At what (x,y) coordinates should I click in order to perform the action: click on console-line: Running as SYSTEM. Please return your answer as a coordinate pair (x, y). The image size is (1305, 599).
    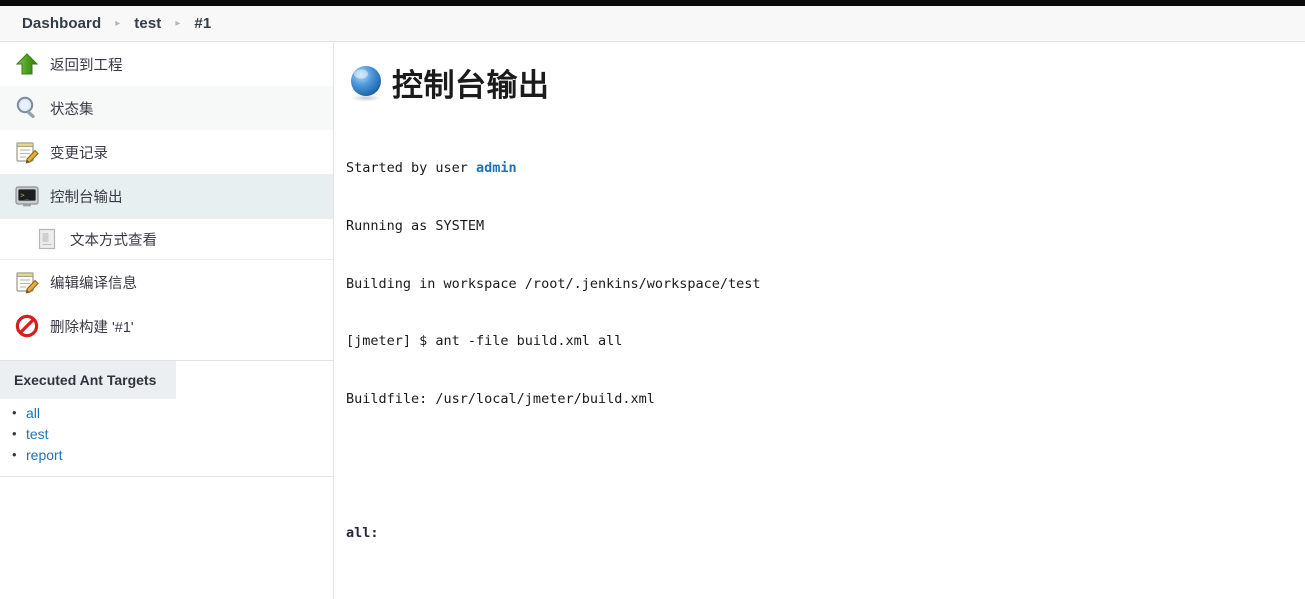
    Looking at the image, I should click on (415, 226).